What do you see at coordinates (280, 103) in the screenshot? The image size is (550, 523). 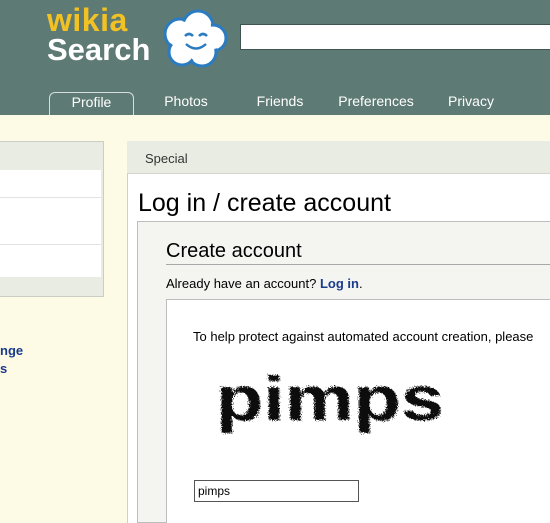 I see `tab-friends: Friends` at bounding box center [280, 103].